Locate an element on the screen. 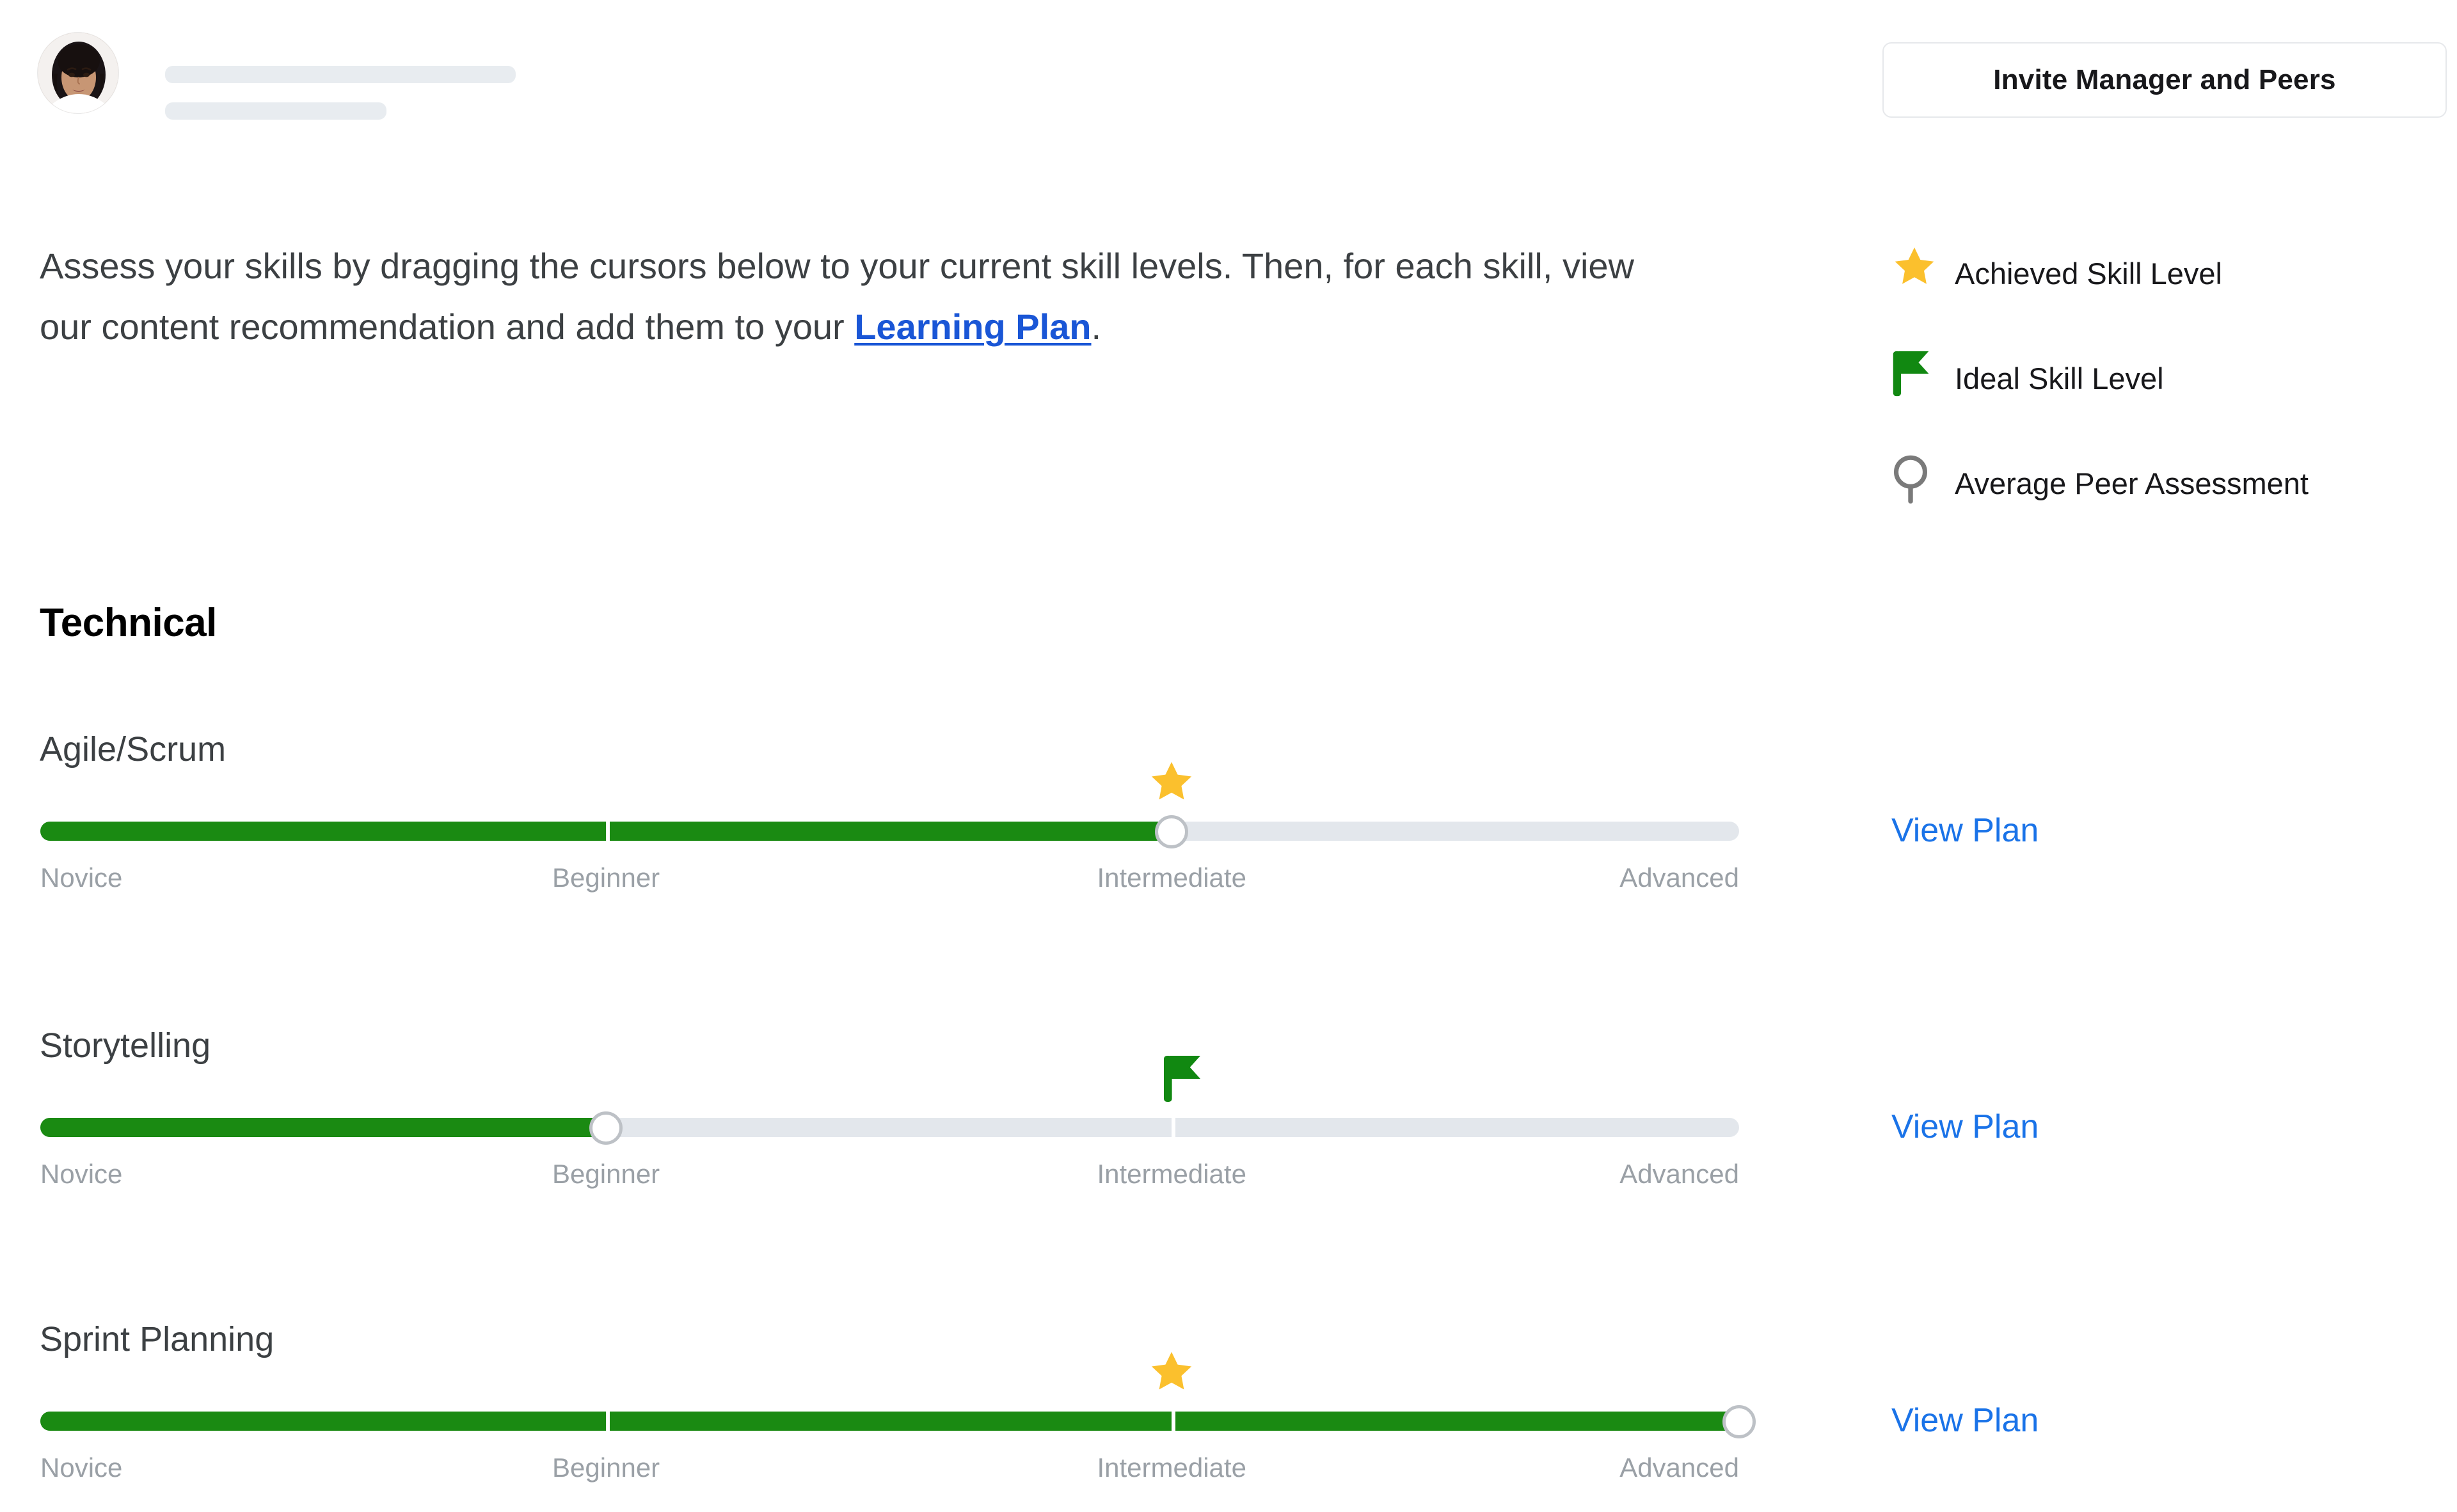 The height and width of the screenshot is (1512, 2457). legend-label-ideal: Ideal Skill Level is located at coordinates (2059, 378).